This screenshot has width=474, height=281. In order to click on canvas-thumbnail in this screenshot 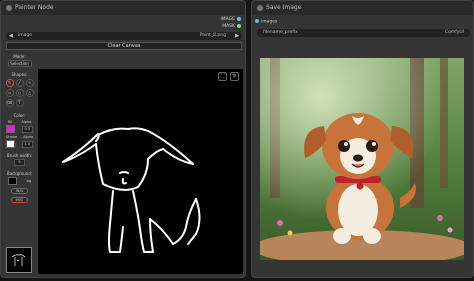, I will do `click(19, 260)`.